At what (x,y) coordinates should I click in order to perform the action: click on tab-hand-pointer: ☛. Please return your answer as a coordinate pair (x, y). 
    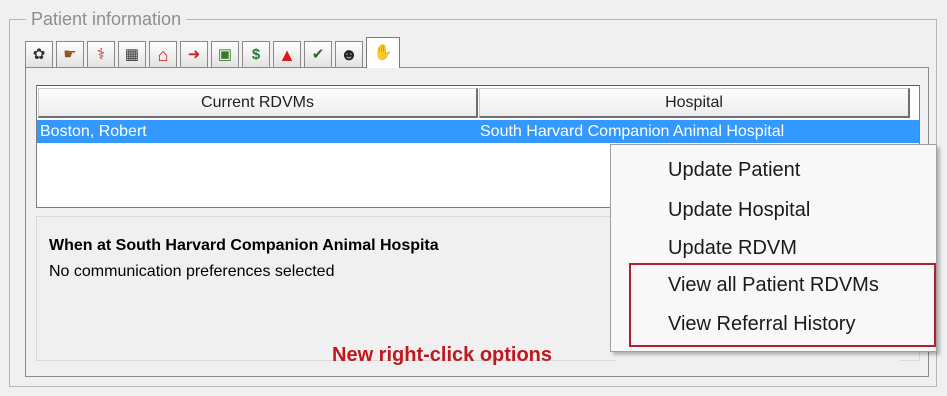
    Looking at the image, I should click on (70, 54).